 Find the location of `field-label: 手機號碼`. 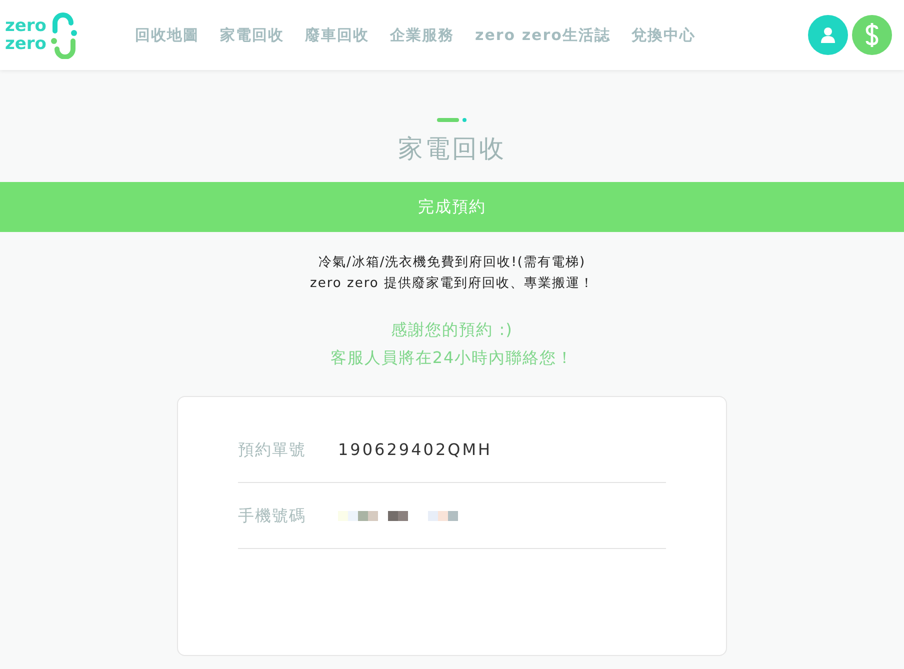

field-label: 手機號碼 is located at coordinates (272, 515).